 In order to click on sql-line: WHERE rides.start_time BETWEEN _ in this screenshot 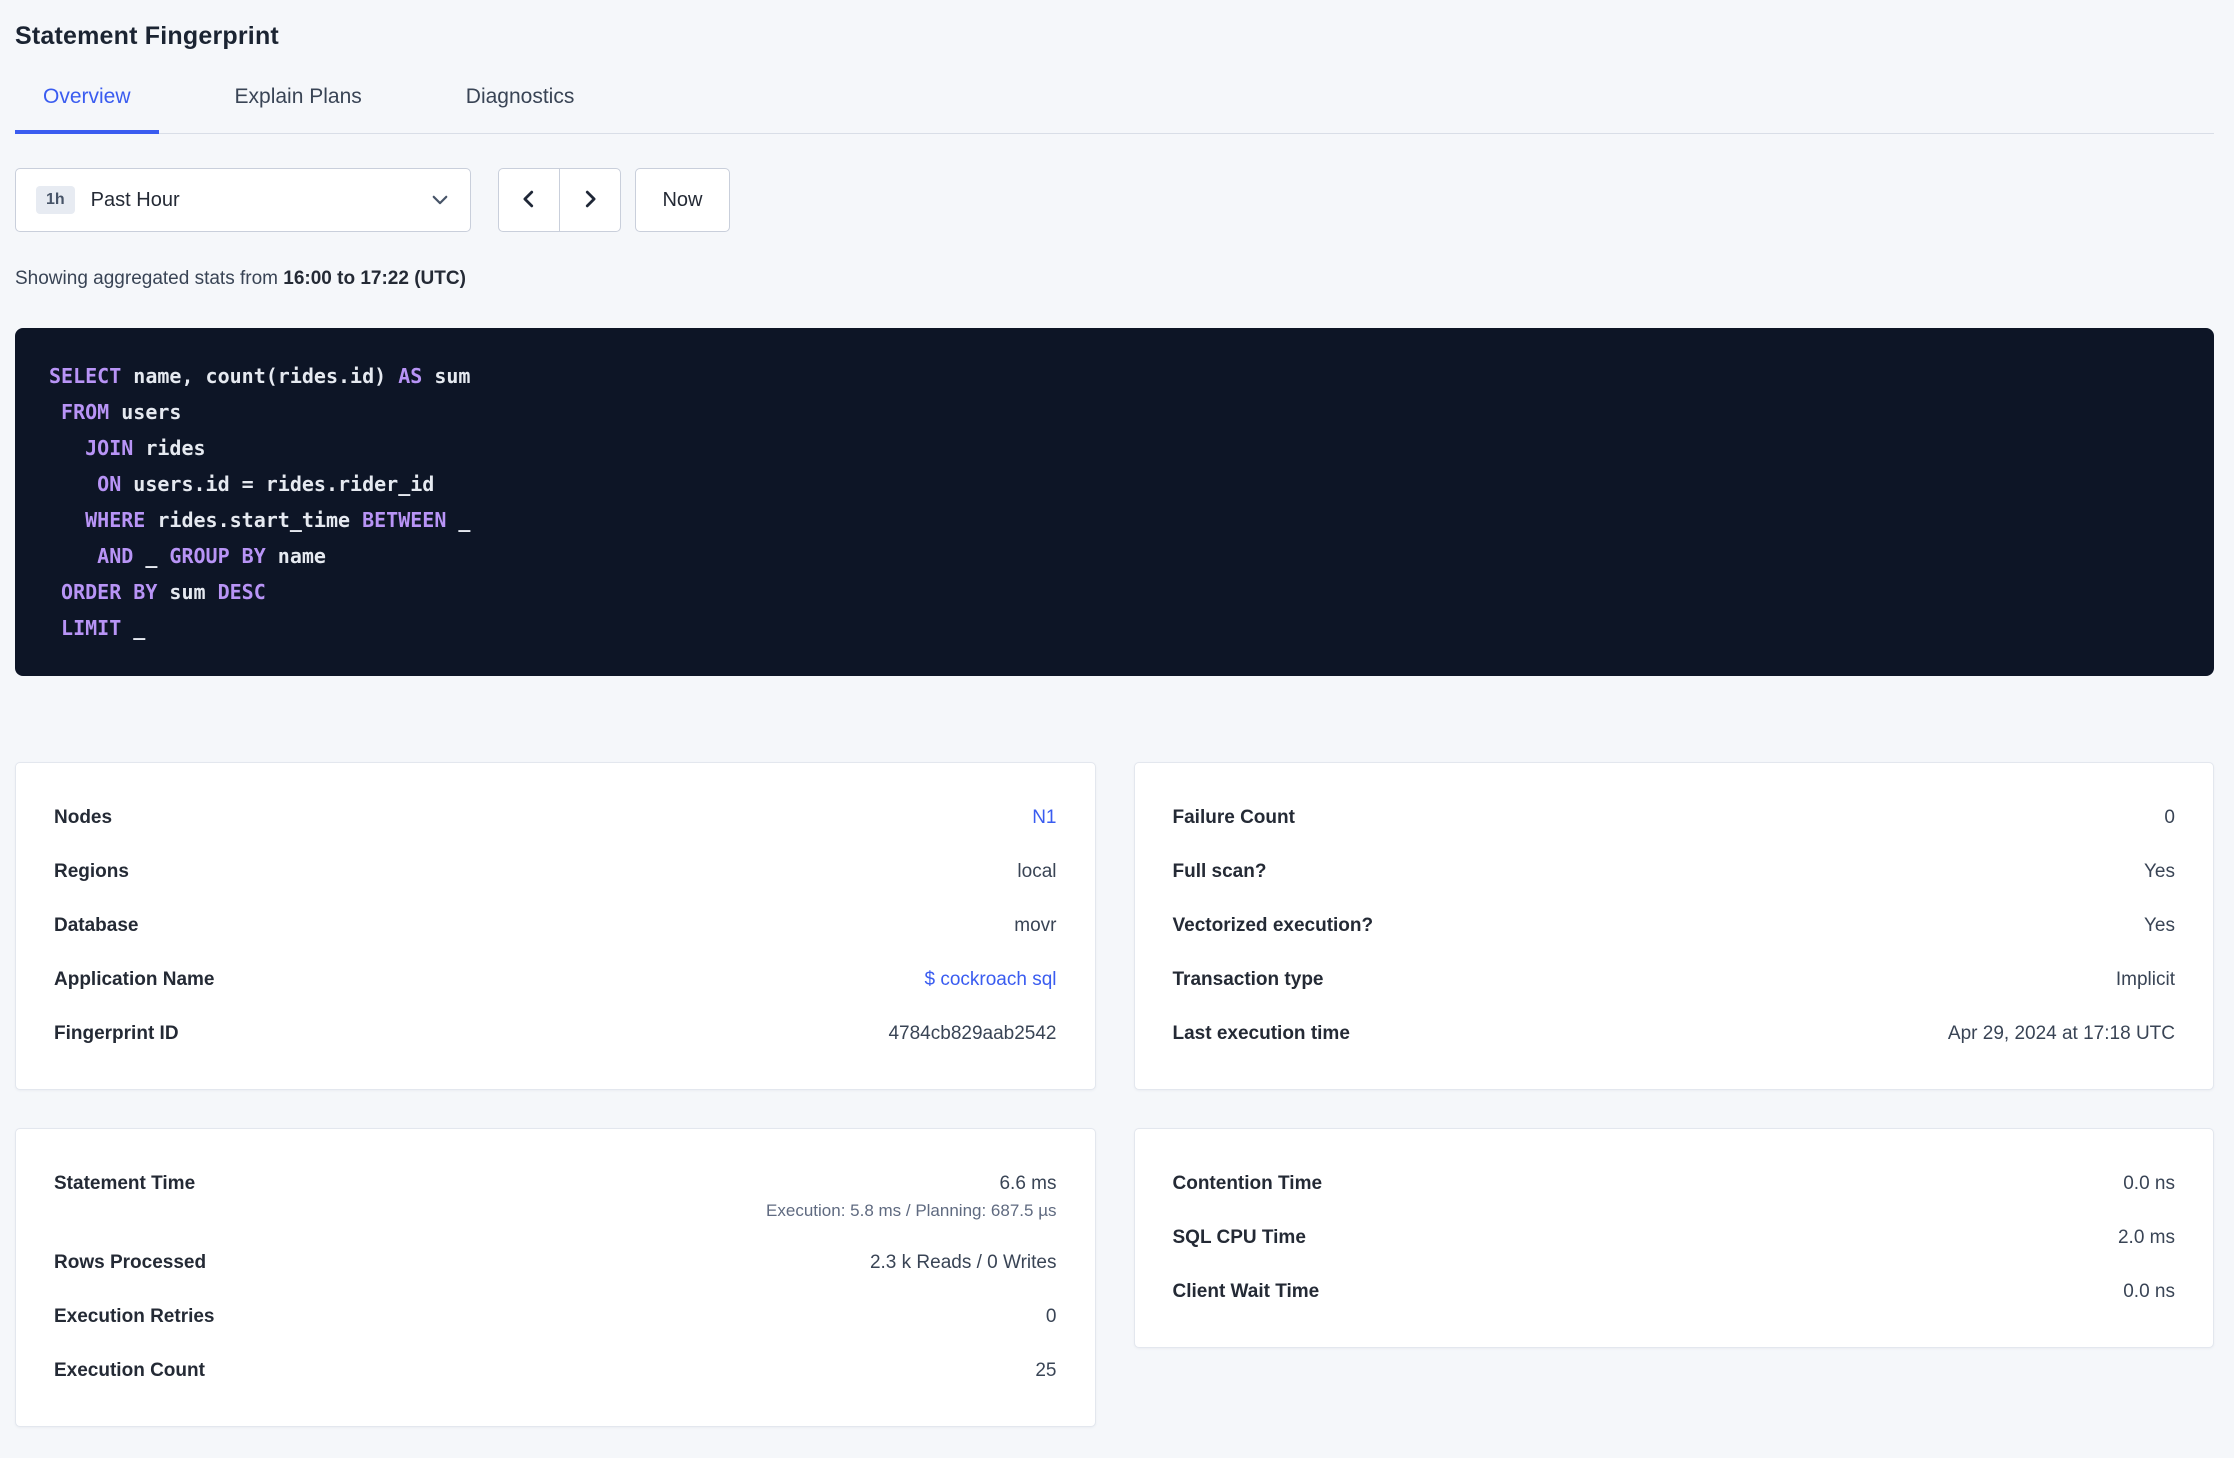, I will do `click(1116, 520)`.